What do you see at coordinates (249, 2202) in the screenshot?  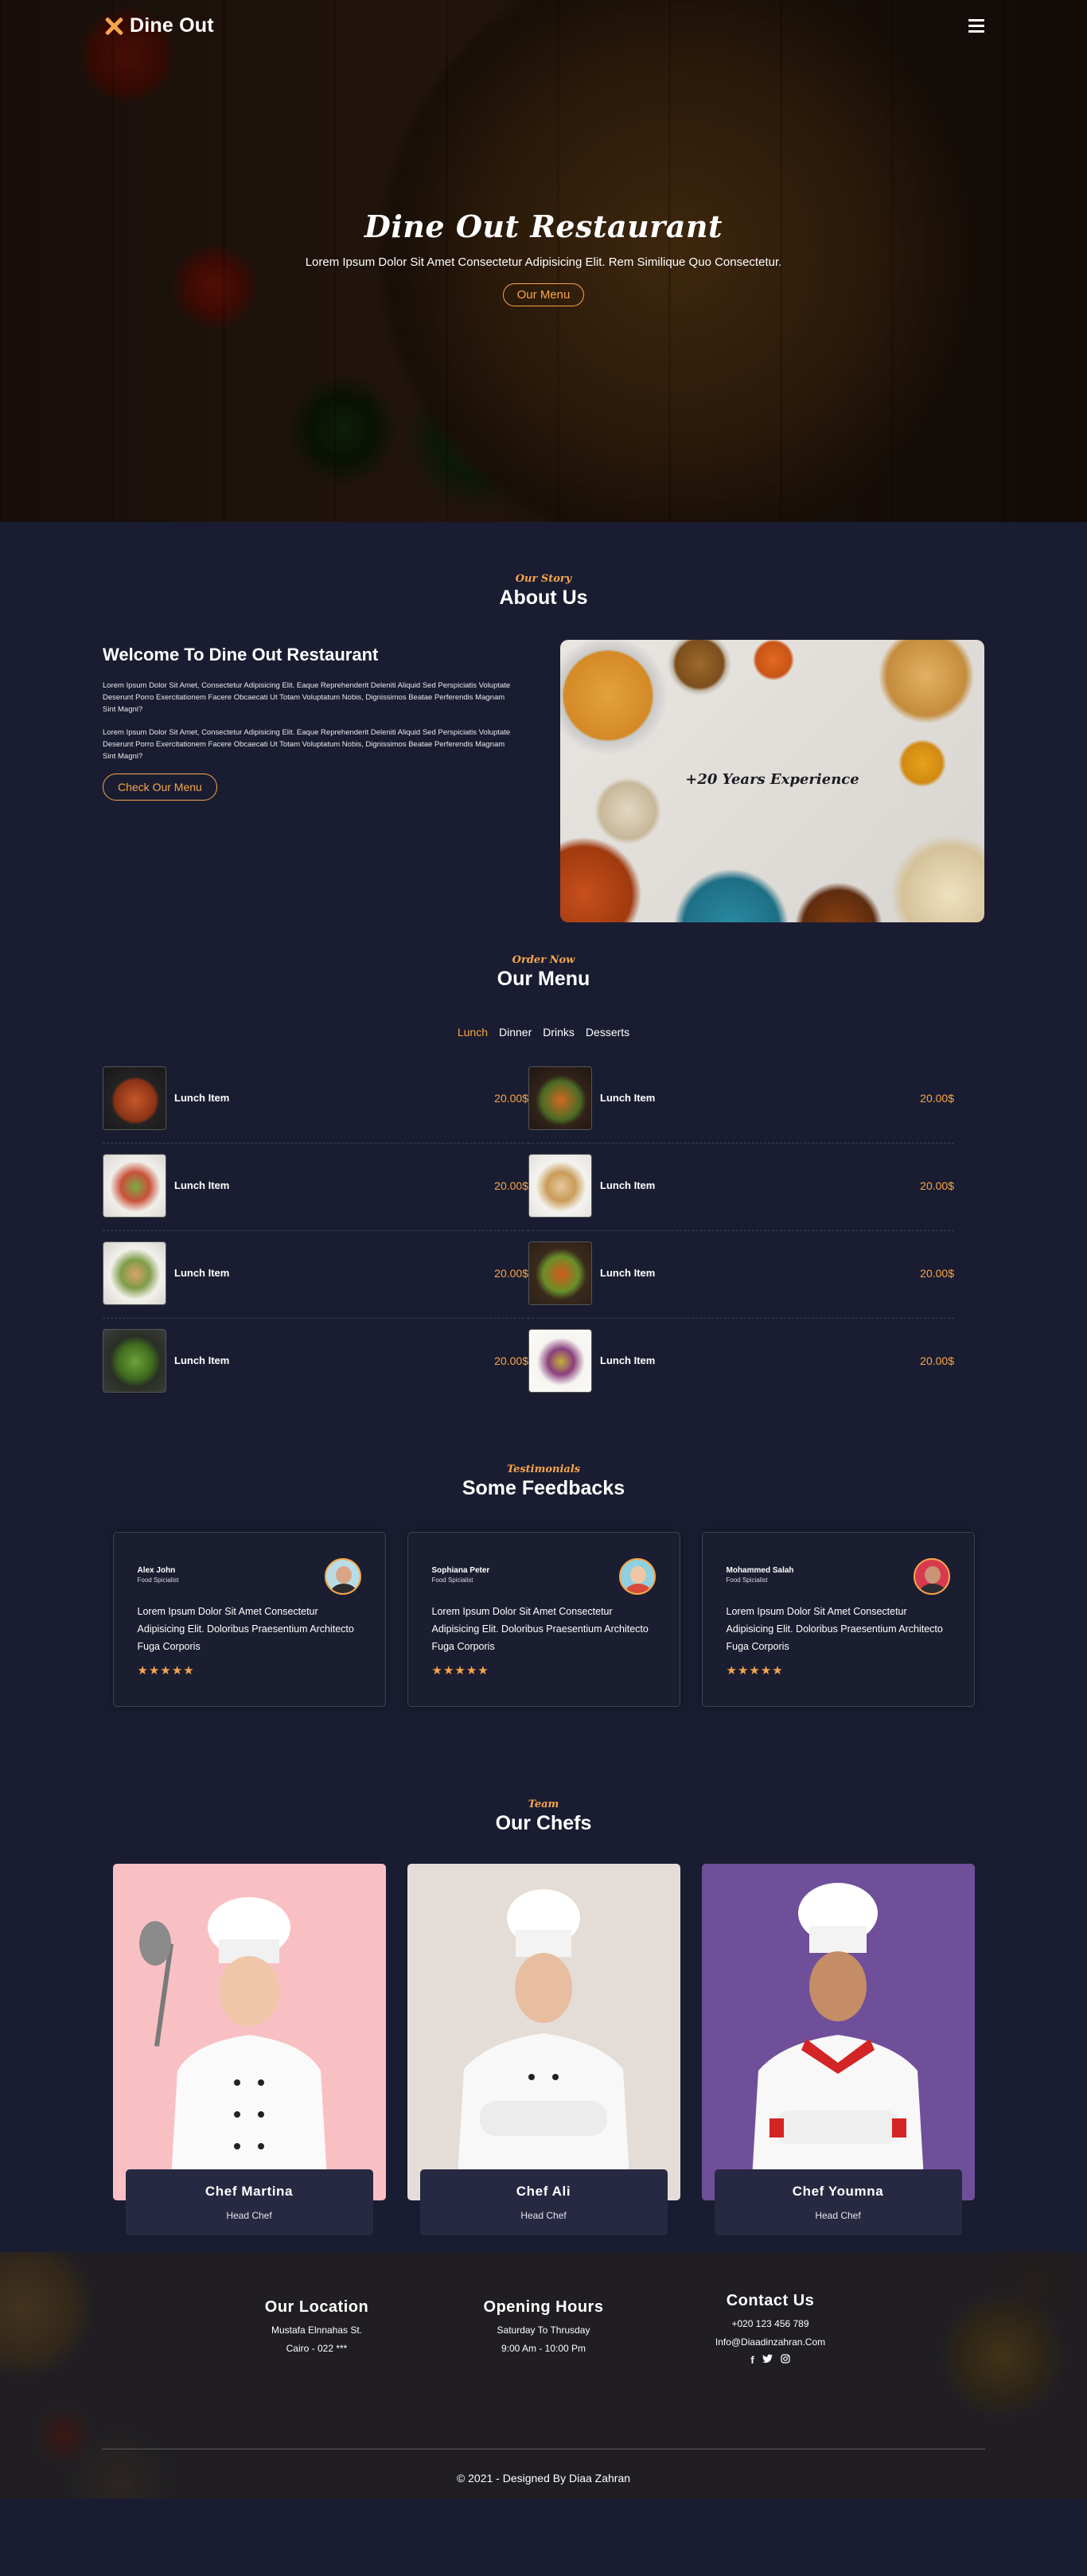 I see `chef-caption: Chef Martina Head Chef` at bounding box center [249, 2202].